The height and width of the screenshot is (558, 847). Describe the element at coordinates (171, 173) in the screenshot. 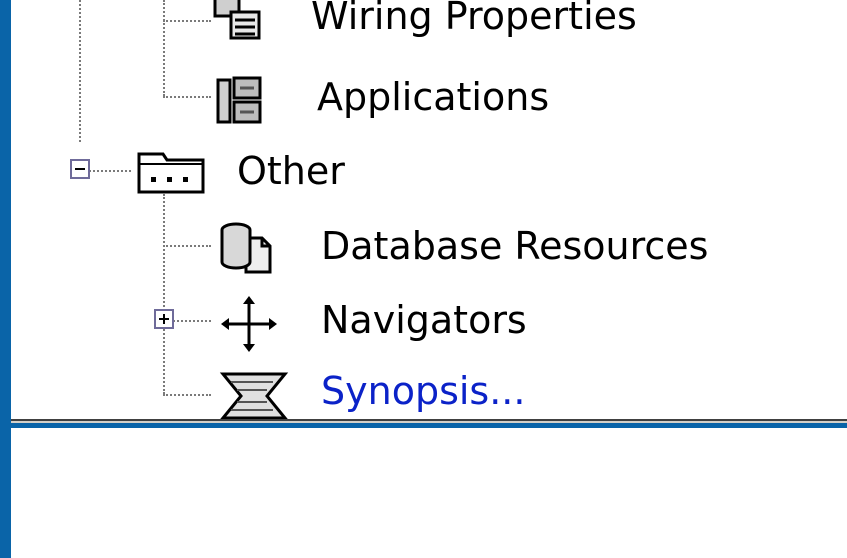

I see `folder-icon` at that location.